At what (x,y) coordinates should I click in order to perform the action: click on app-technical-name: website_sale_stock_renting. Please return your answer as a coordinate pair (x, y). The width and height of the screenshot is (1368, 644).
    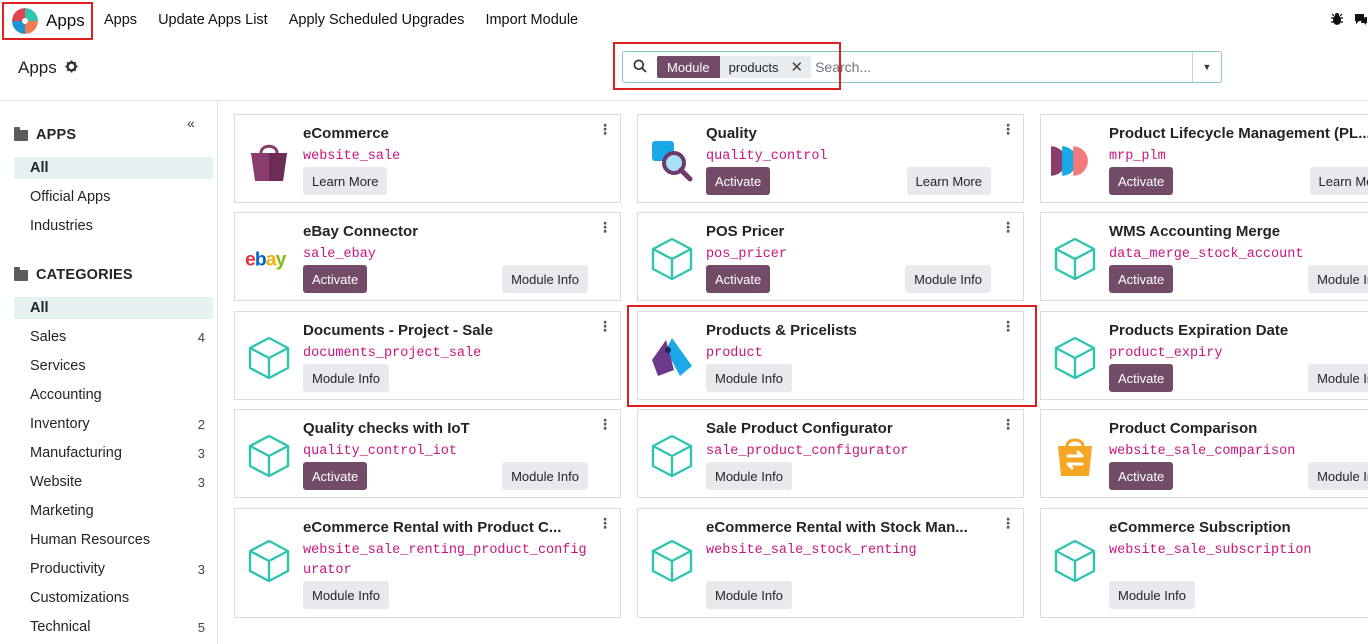
    Looking at the image, I should click on (811, 551).